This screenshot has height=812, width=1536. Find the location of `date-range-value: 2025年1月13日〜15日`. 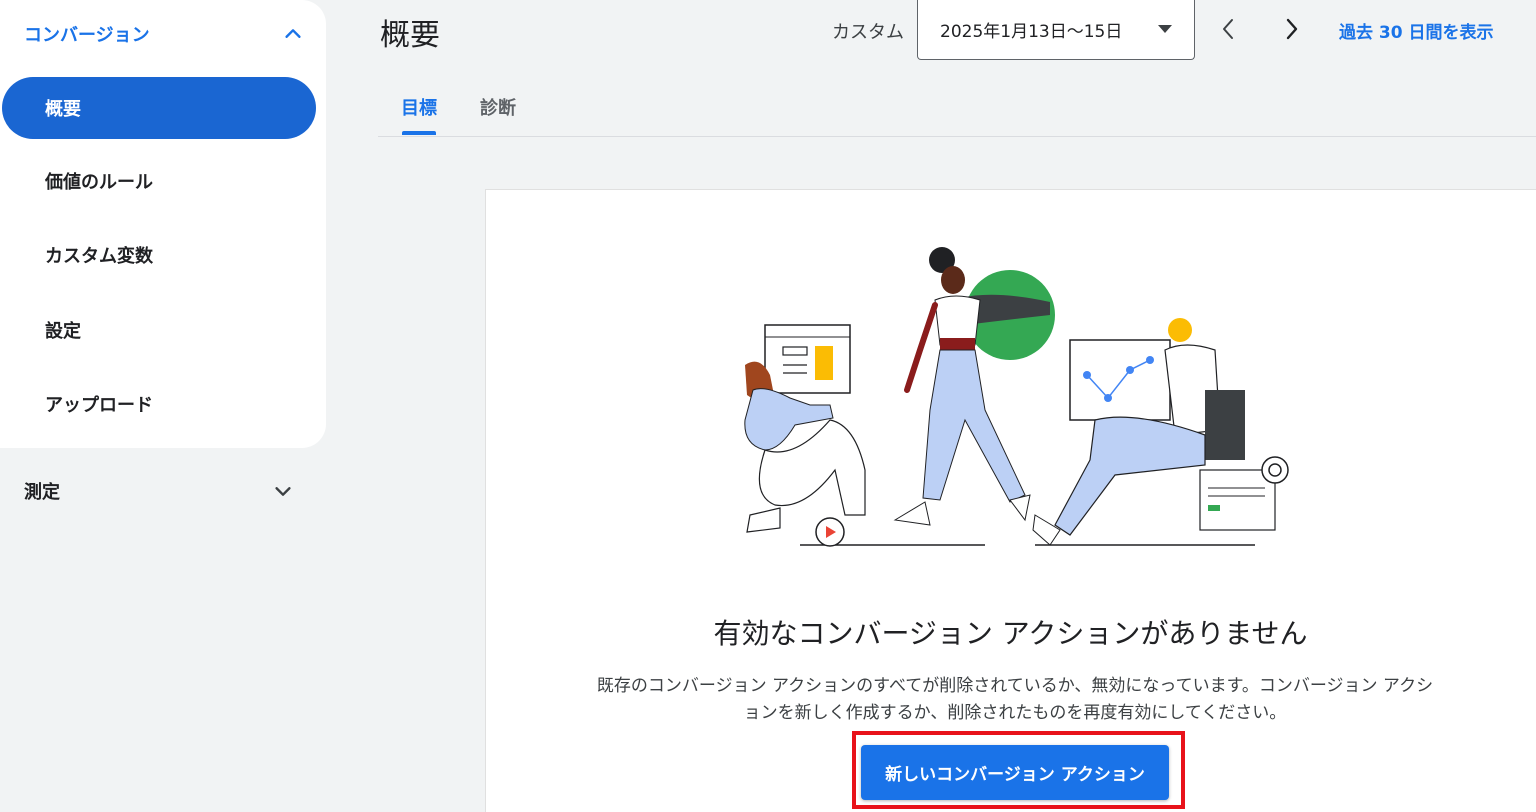

date-range-value: 2025年1月13日〜15日 is located at coordinates (1031, 32).